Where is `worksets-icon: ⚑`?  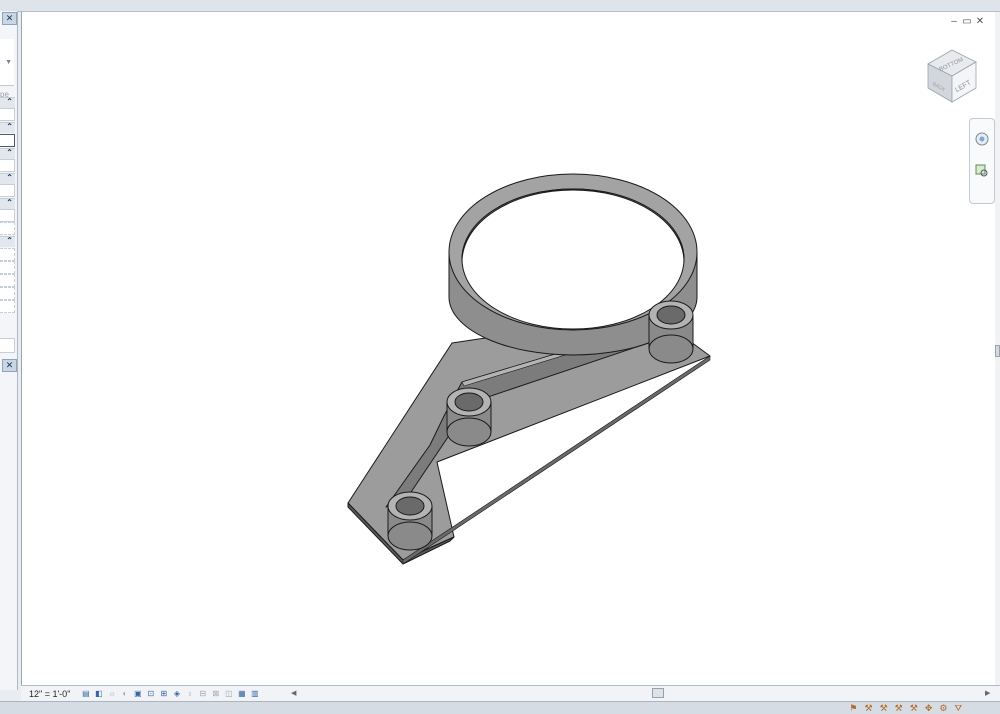 worksets-icon: ⚑ is located at coordinates (853, 708).